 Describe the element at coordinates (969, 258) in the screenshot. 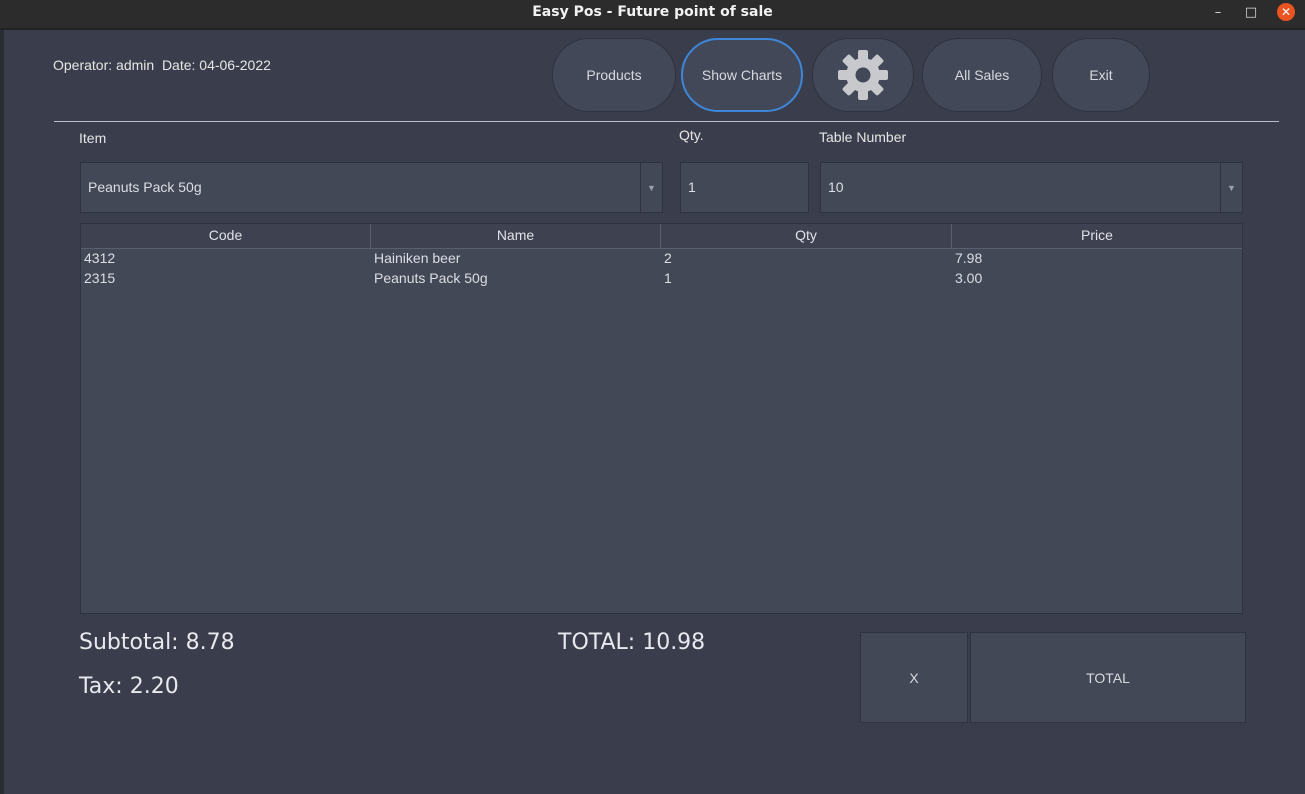

I see `cell-price: 7.98` at that location.